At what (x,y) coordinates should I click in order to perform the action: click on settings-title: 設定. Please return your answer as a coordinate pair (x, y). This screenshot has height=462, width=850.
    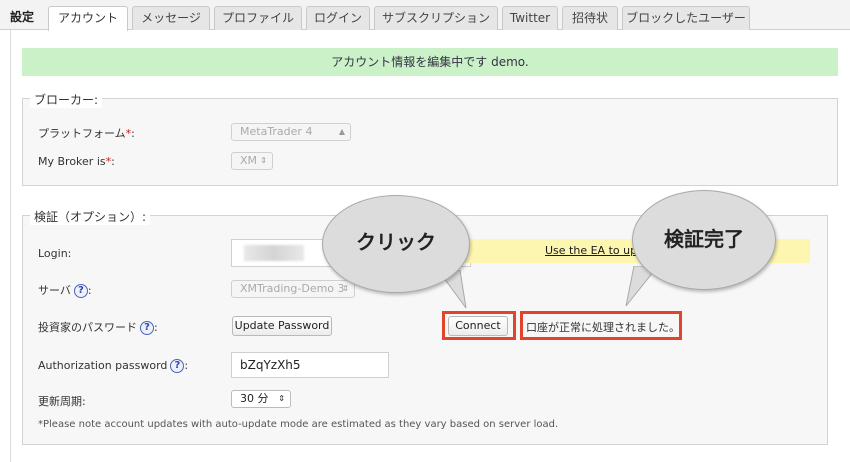
    Looking at the image, I should click on (22, 17).